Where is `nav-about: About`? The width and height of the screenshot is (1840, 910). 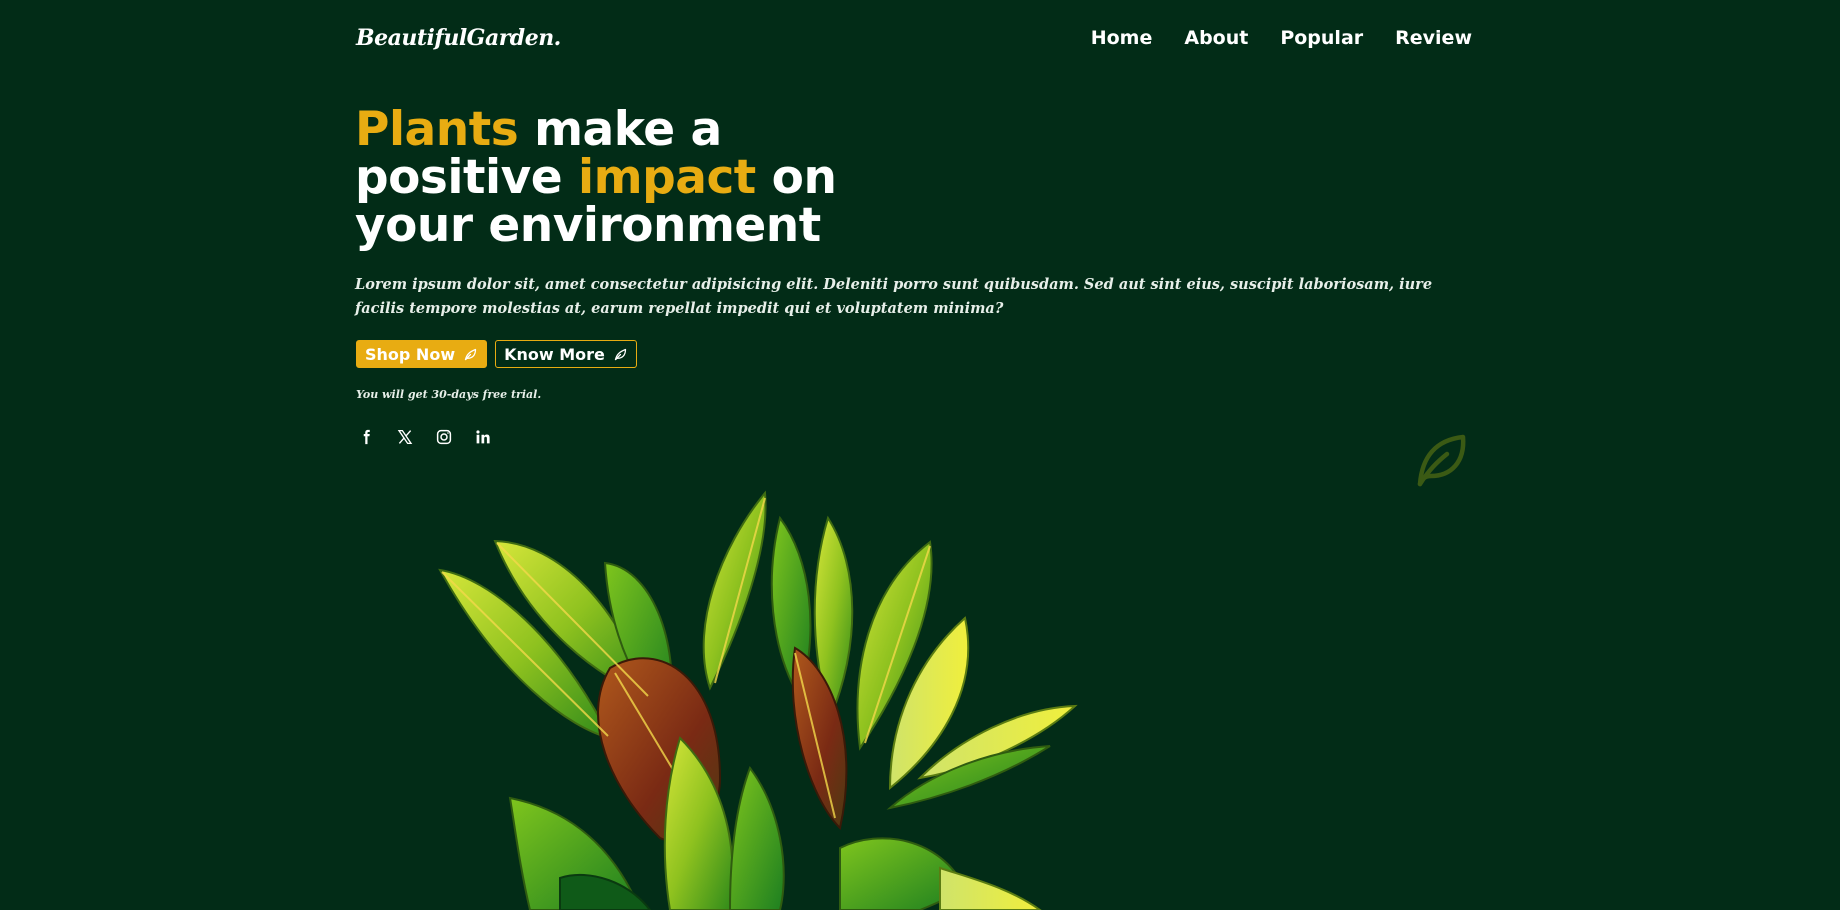 nav-about: About is located at coordinates (1216, 38).